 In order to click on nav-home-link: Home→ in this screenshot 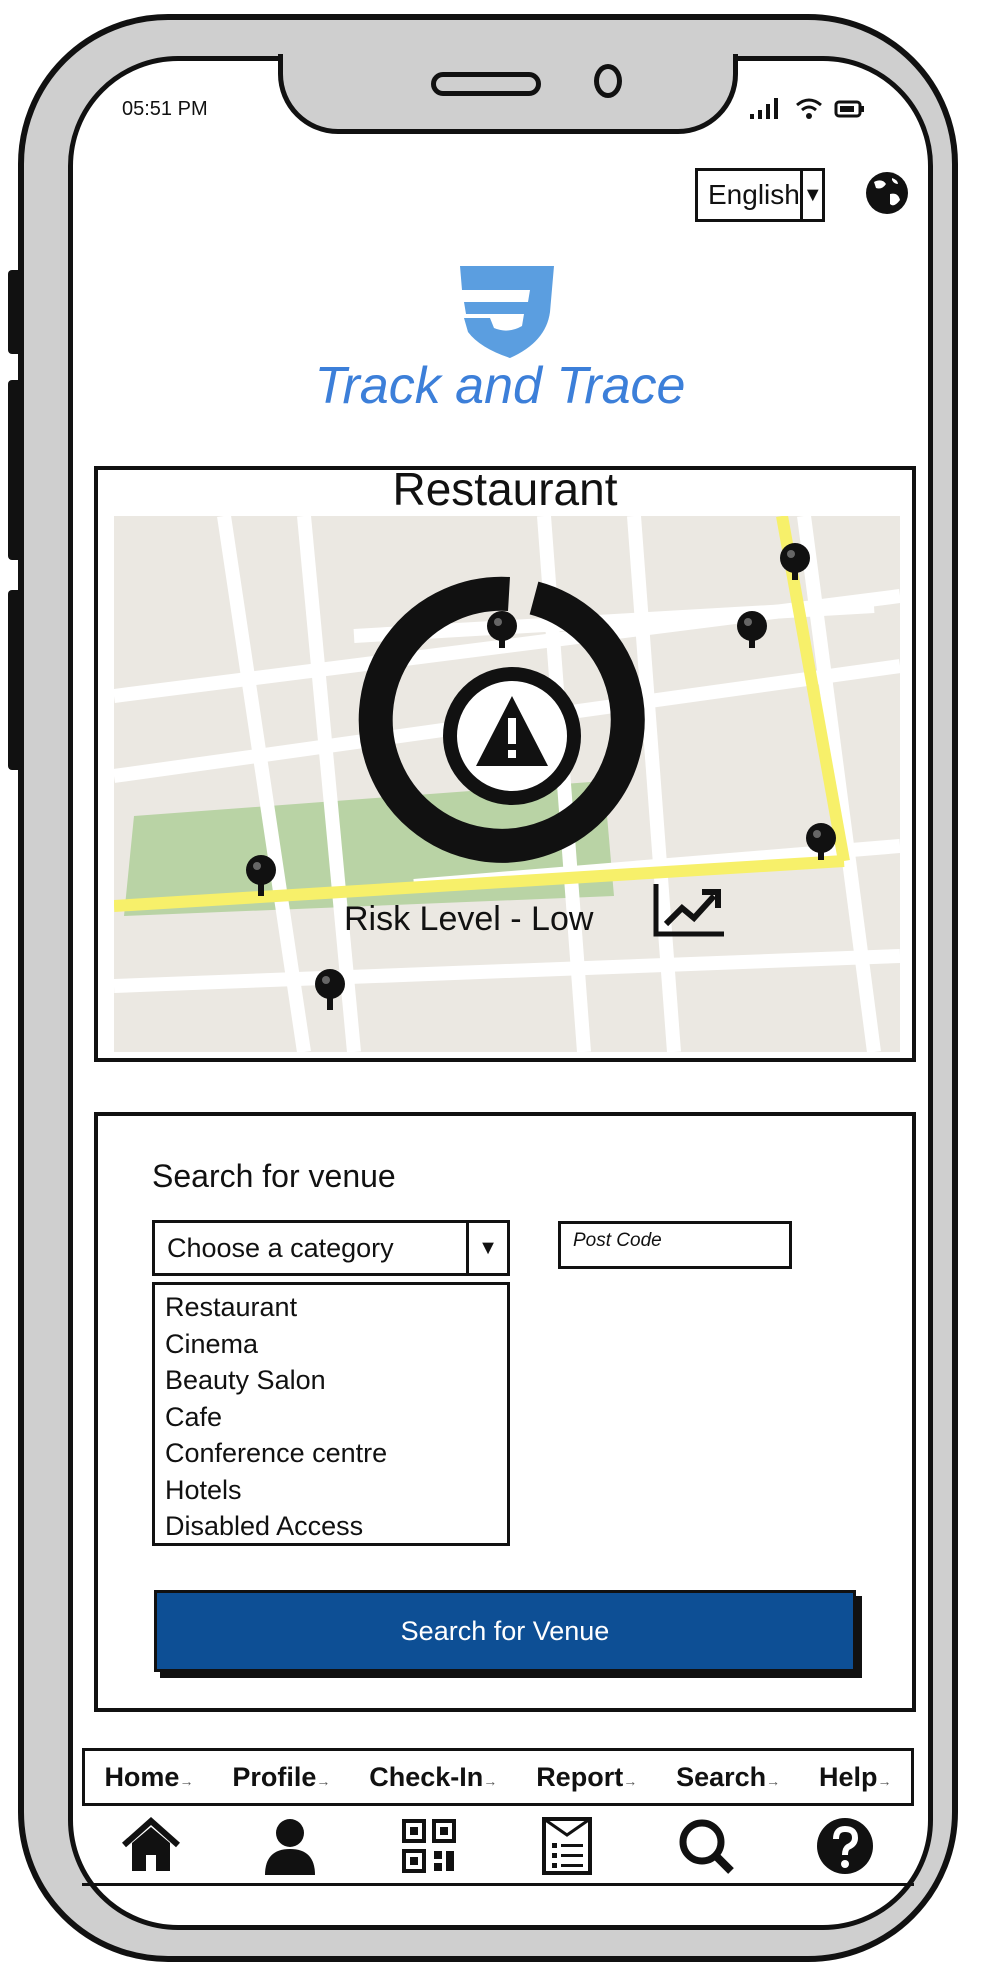, I will do `click(148, 1777)`.